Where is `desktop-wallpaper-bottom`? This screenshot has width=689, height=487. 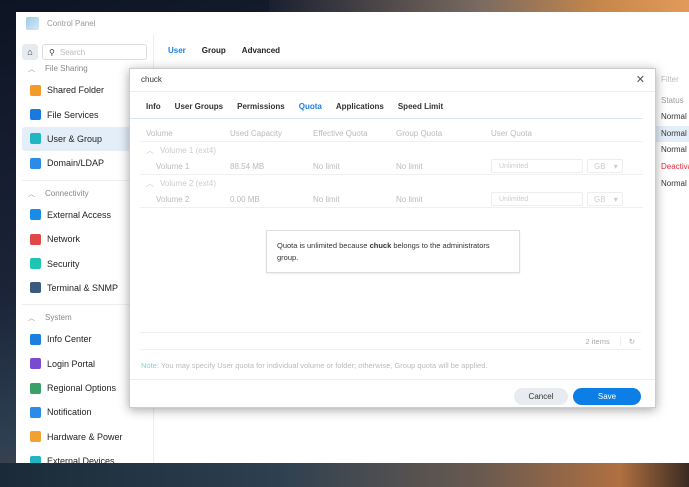
desktop-wallpaper-bottom is located at coordinates (344, 475).